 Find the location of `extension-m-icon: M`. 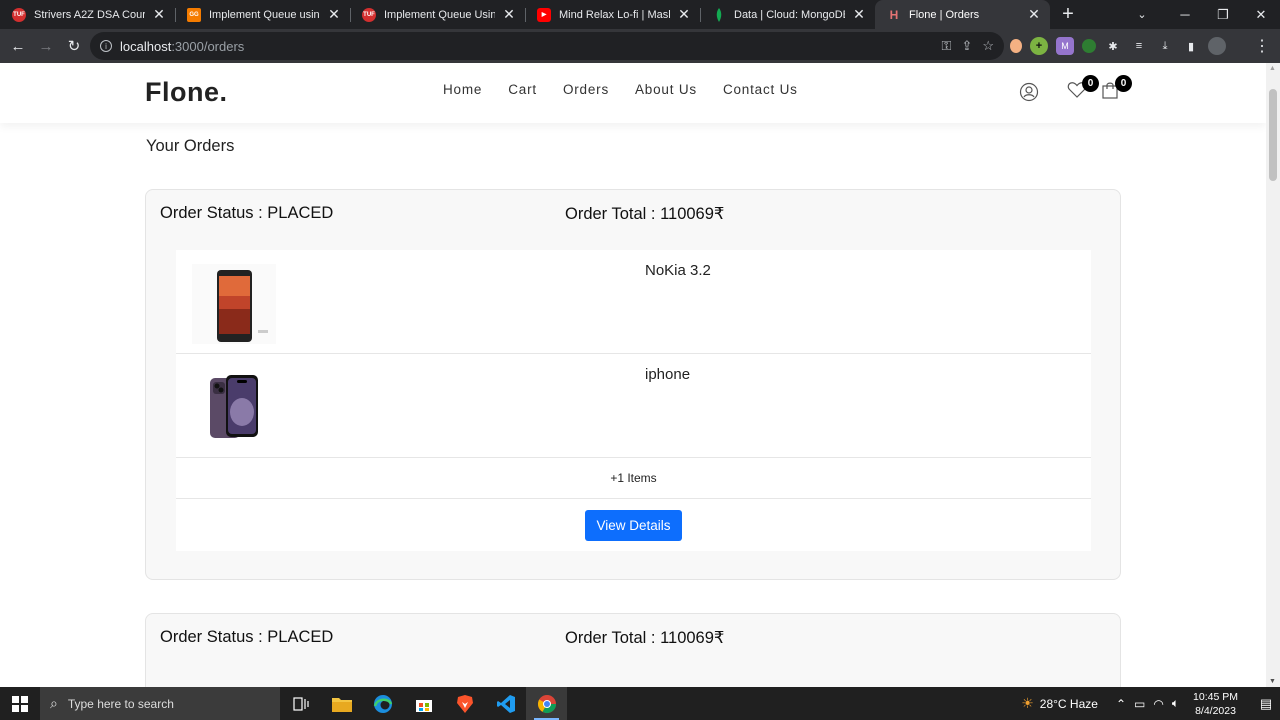

extension-m-icon: M is located at coordinates (1065, 46).